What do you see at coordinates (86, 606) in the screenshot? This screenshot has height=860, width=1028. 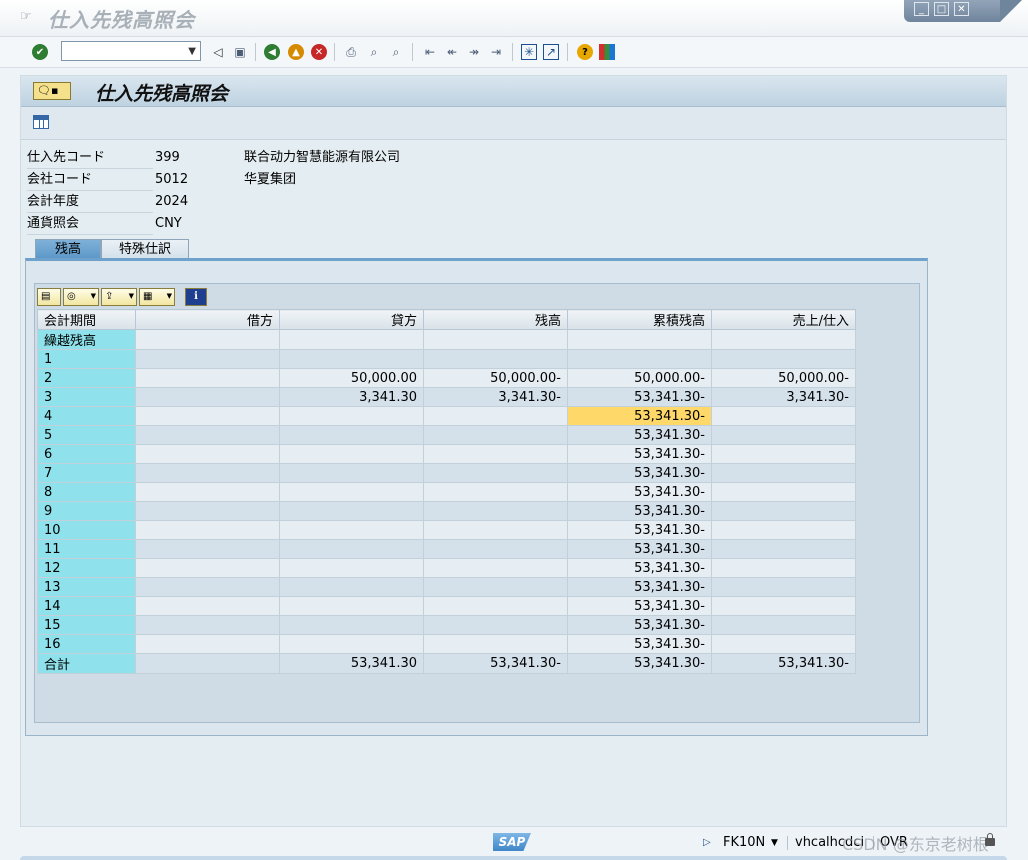 I see `period-cell: 14` at bounding box center [86, 606].